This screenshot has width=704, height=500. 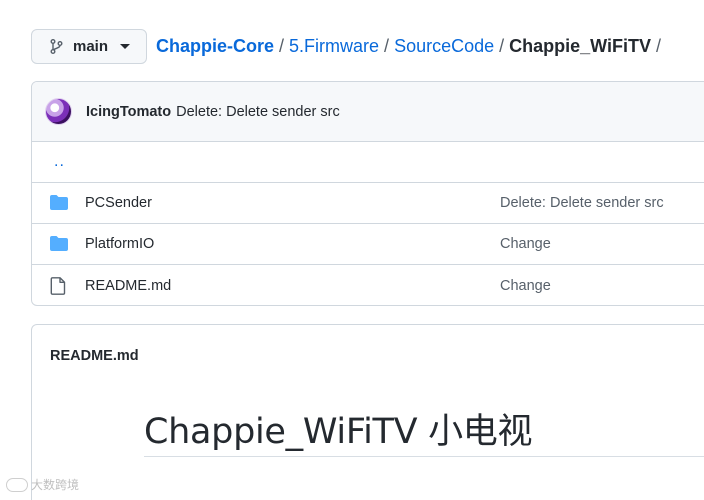 What do you see at coordinates (55, 485) in the screenshot?
I see `watermark-text: 大数跨境` at bounding box center [55, 485].